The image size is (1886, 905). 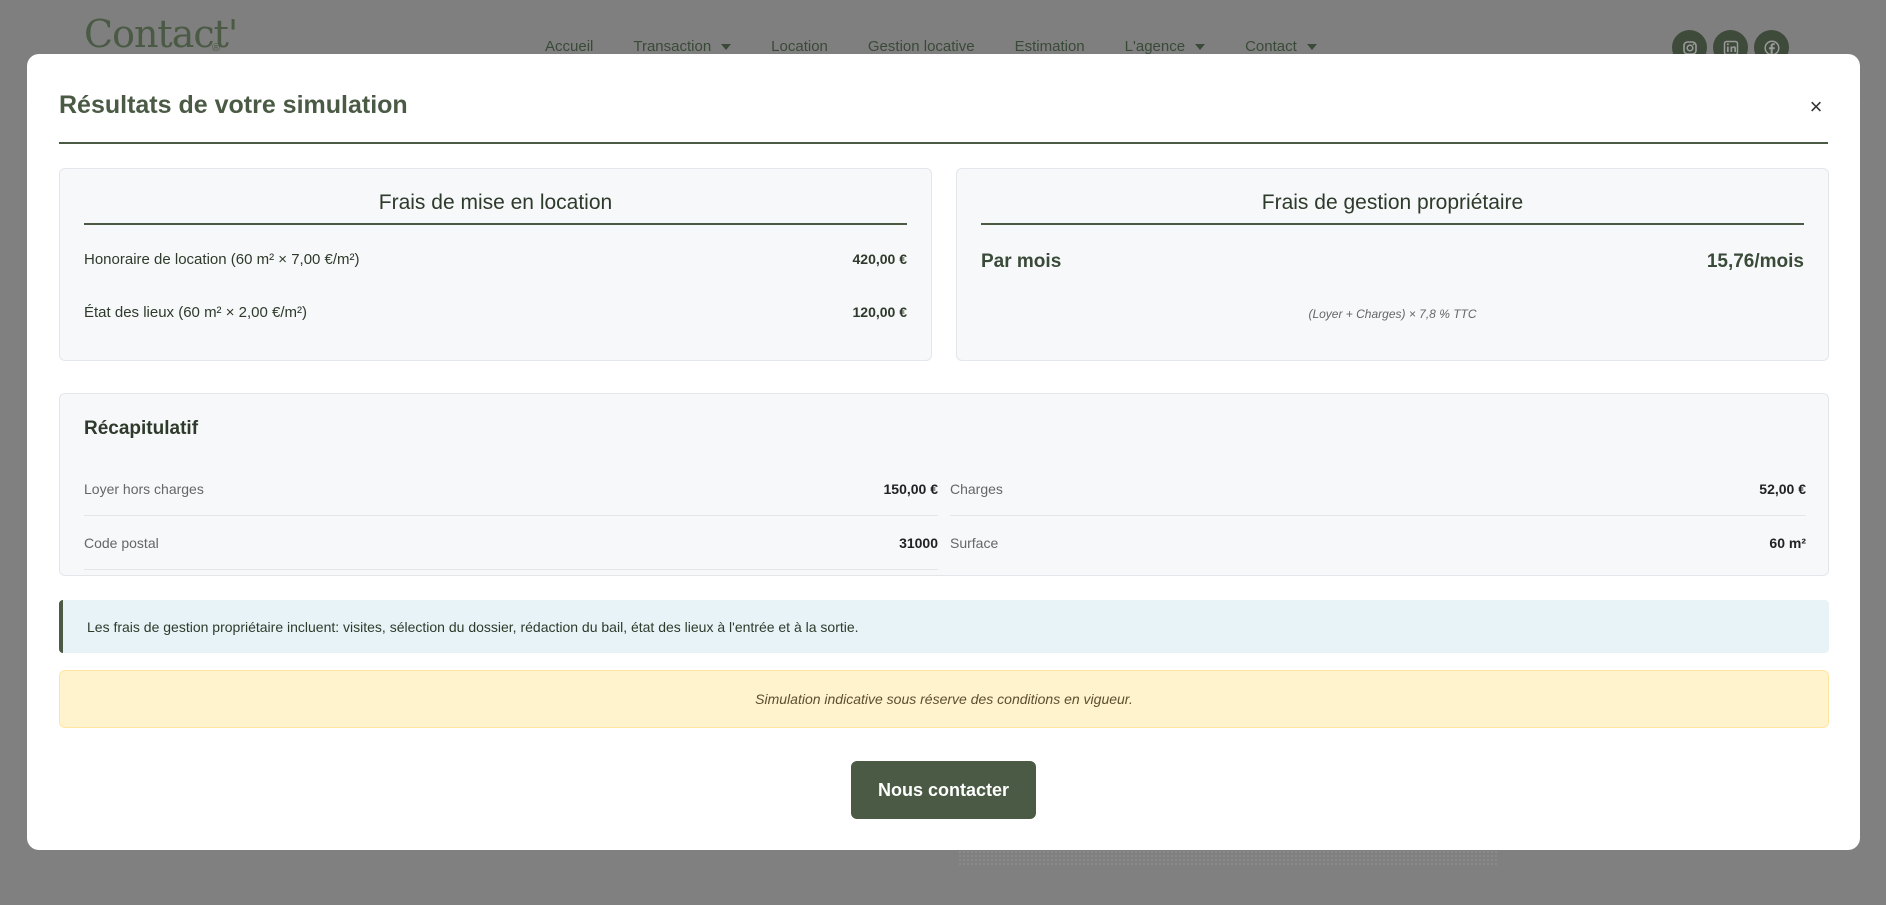 I want to click on recap-label: Code postal, so click(x=121, y=542).